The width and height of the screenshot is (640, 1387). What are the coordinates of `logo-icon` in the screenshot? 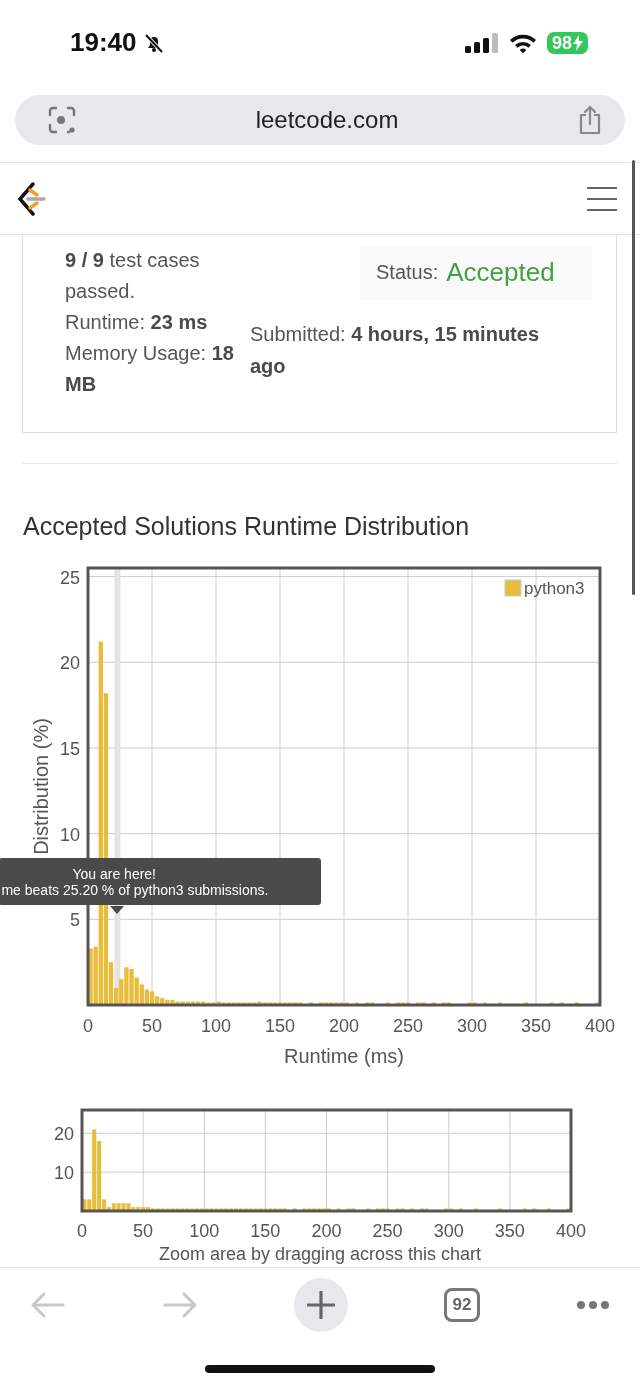 It's located at (31, 198).